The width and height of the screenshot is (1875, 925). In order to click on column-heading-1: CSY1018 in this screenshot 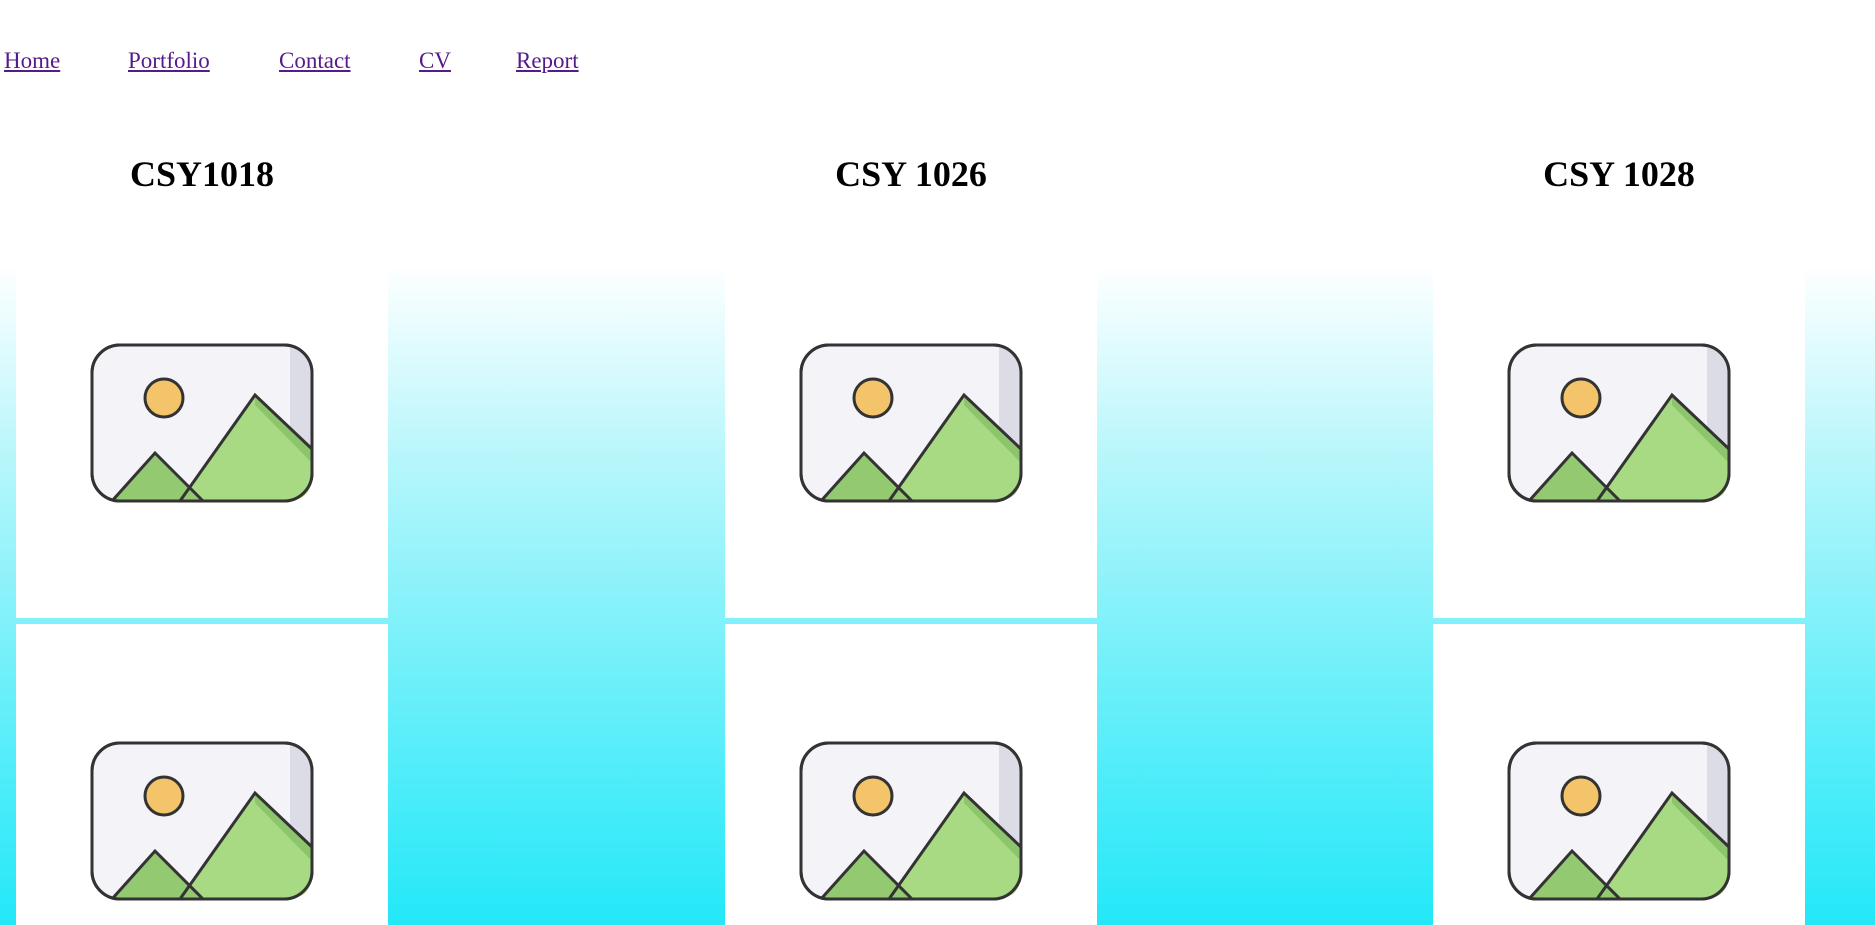, I will do `click(202, 174)`.